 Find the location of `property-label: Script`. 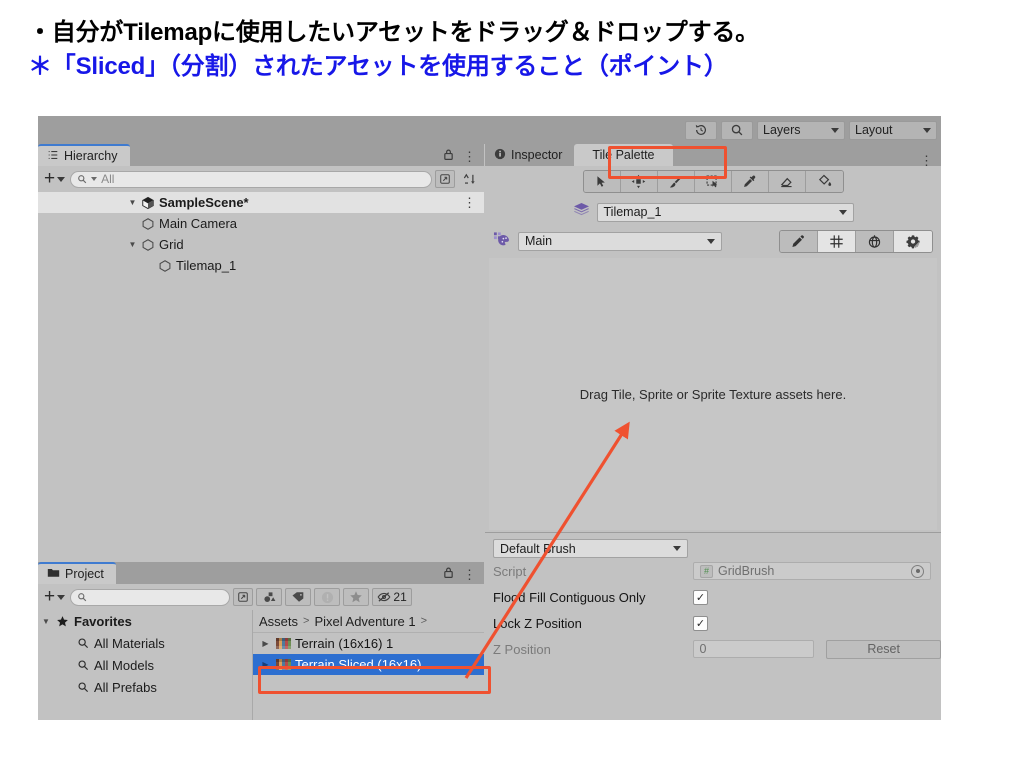

property-label: Script is located at coordinates (510, 571).